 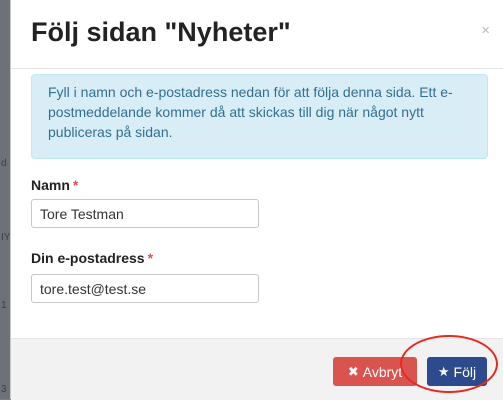 What do you see at coordinates (4, 163) in the screenshot?
I see `background-text-fragment: d` at bounding box center [4, 163].